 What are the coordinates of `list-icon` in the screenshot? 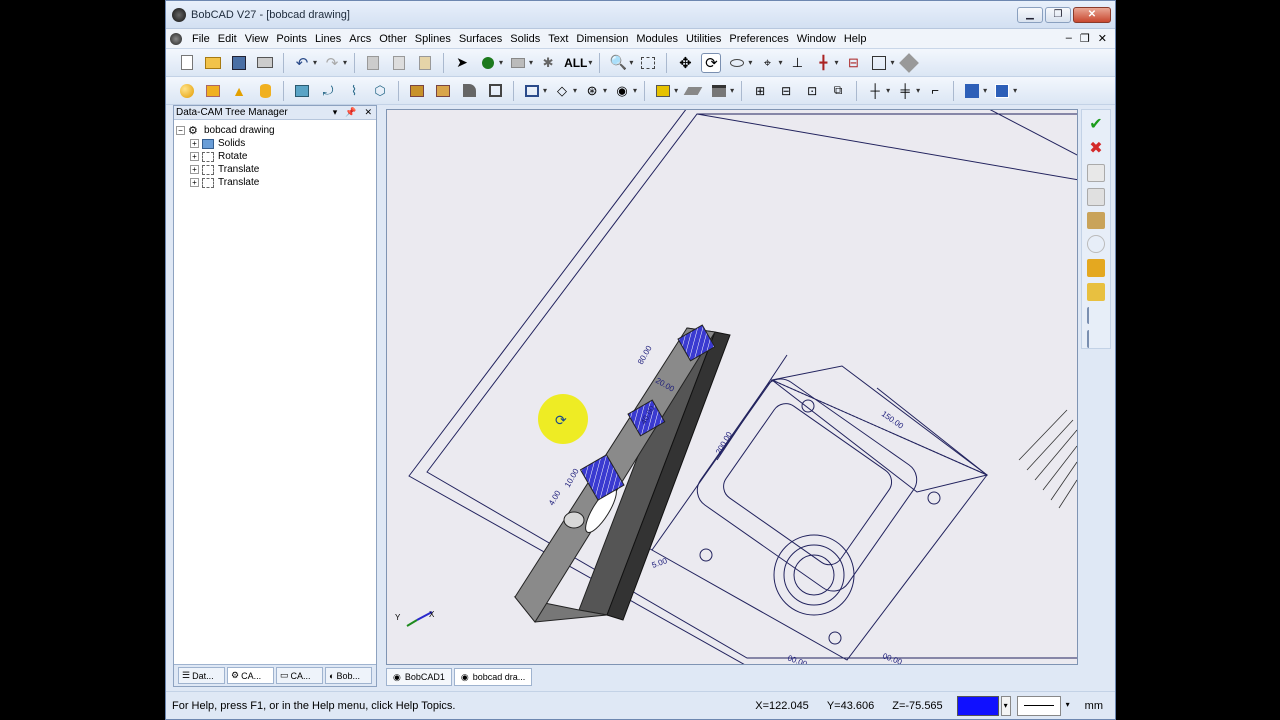 It's located at (1096, 173).